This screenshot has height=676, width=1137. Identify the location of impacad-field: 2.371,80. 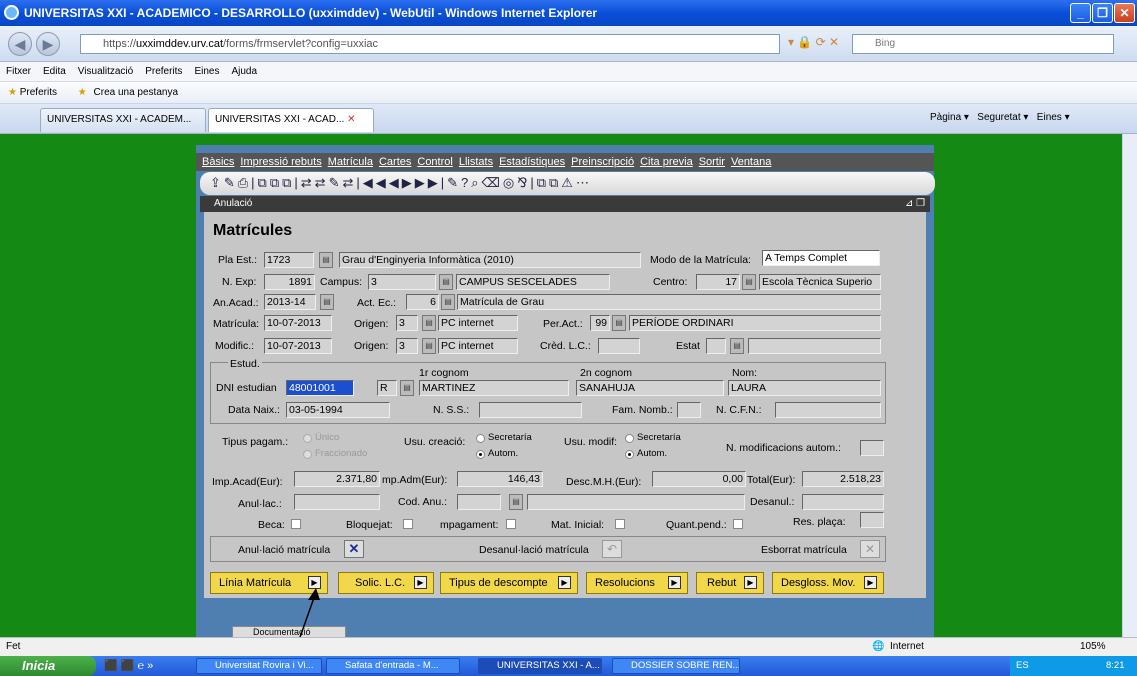
(337, 479).